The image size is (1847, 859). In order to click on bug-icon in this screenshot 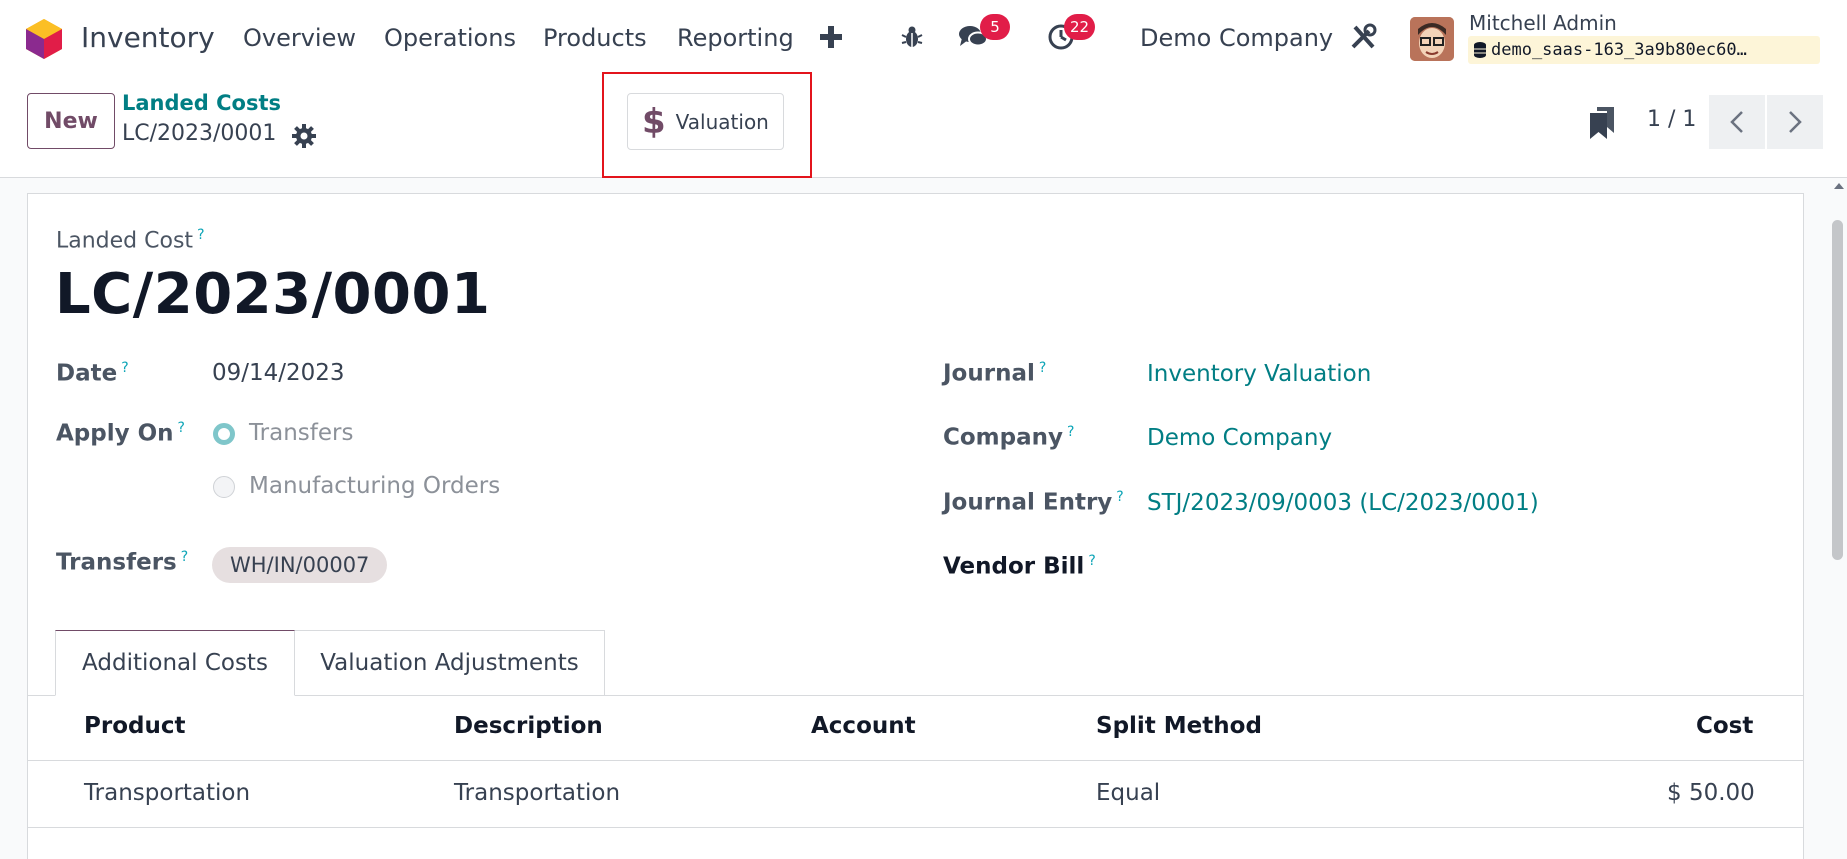, I will do `click(912, 37)`.